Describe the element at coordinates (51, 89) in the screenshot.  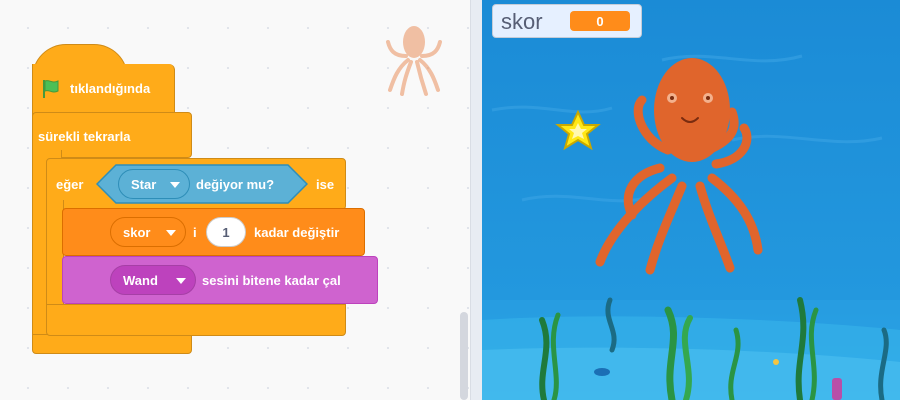
I see `green-flag-icon` at that location.